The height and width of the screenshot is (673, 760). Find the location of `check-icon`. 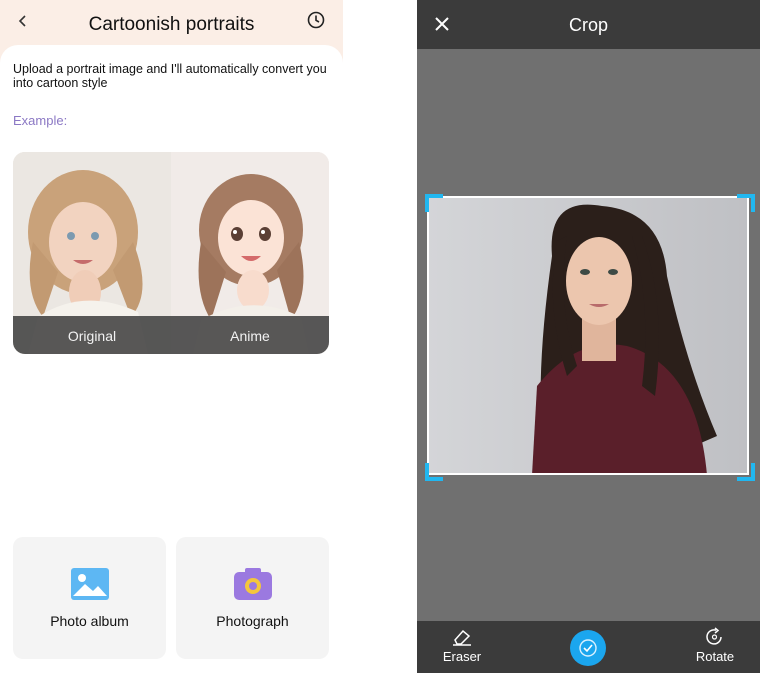

check-icon is located at coordinates (588, 648).